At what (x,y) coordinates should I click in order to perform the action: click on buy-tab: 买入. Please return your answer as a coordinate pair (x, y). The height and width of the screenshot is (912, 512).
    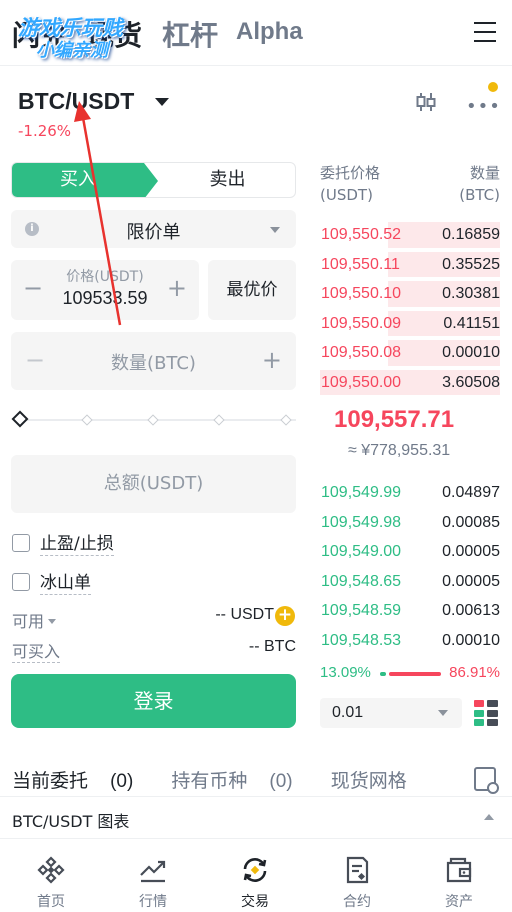
    Looking at the image, I should click on (85, 180).